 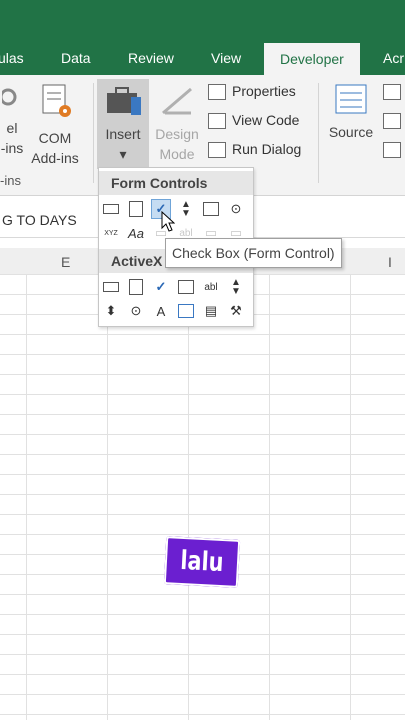 What do you see at coordinates (39, 220) in the screenshot?
I see `name-box: G TO DAYS` at bounding box center [39, 220].